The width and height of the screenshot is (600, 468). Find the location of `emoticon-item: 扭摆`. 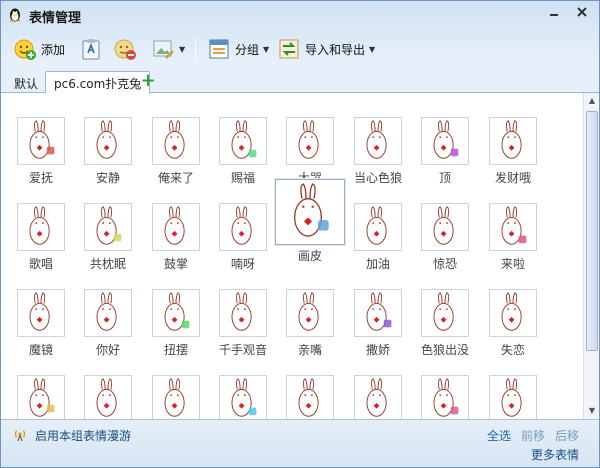

emoticon-item: 扭摆 is located at coordinates (176, 320).